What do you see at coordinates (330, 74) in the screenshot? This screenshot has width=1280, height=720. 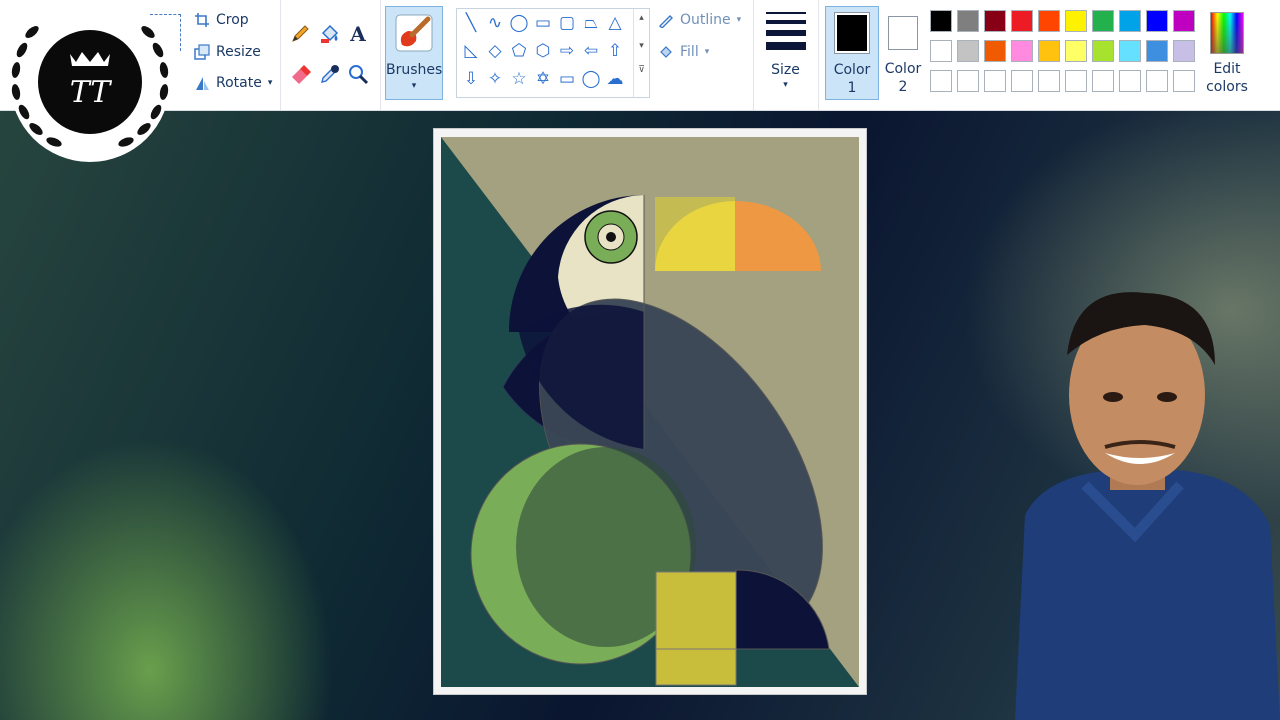 I see `color-picker-icon` at bounding box center [330, 74].